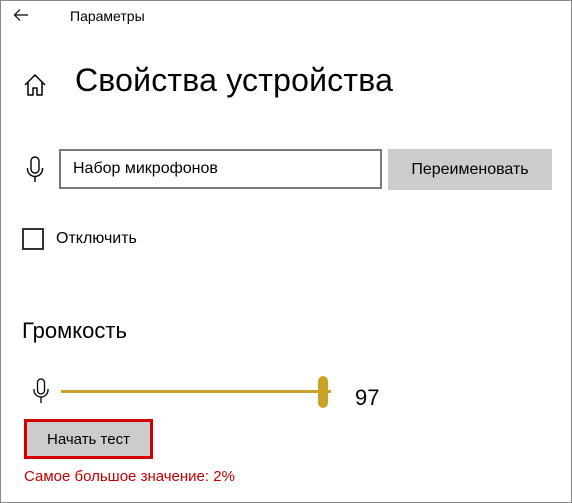 The image size is (572, 503). I want to click on volume-heading: Громкость, so click(74, 330).